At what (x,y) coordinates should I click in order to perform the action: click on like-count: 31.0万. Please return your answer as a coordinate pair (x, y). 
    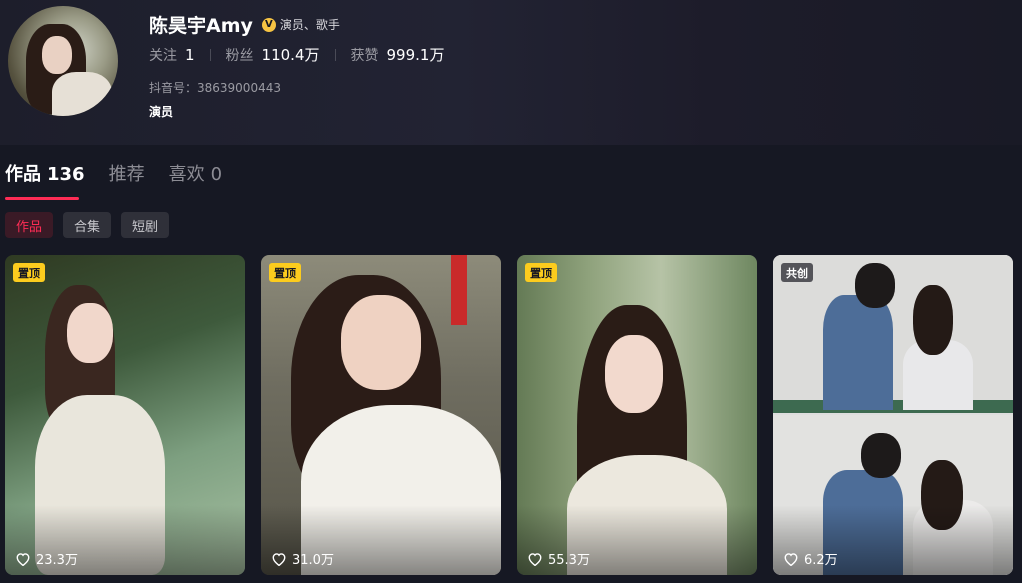
    Looking at the image, I should click on (302, 558).